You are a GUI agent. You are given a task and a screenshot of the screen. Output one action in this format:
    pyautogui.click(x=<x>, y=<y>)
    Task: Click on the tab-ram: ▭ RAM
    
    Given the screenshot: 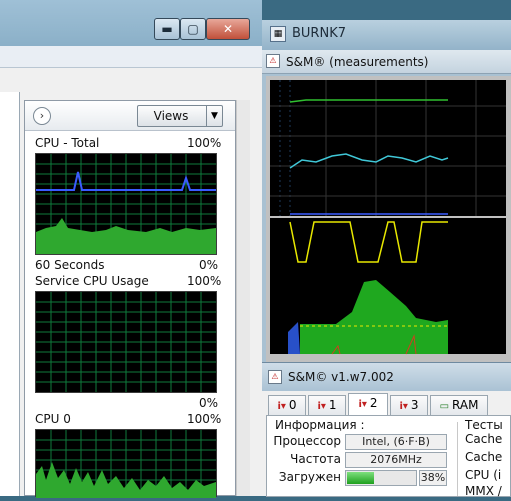 What is the action you would take?
    pyautogui.click(x=459, y=405)
    